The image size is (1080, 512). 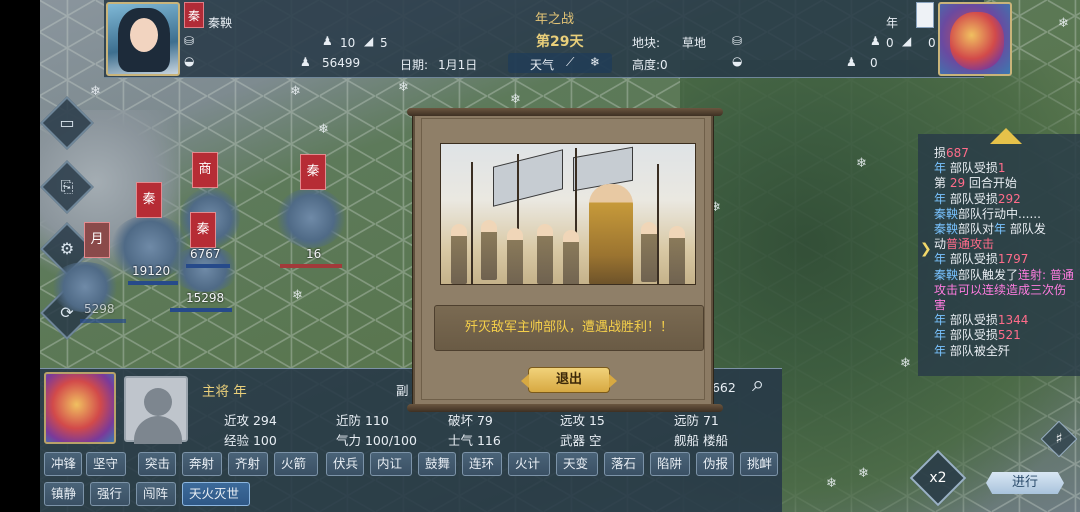 I want to click on troops-icon: ♟, so click(x=305, y=62).